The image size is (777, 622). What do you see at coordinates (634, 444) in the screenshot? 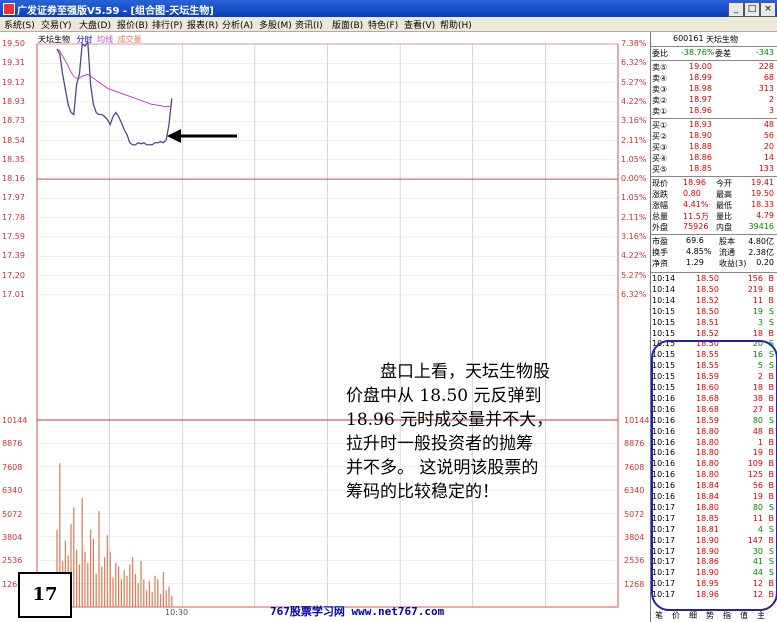
I see `volume-tick-label-right: 8876` at bounding box center [634, 444].